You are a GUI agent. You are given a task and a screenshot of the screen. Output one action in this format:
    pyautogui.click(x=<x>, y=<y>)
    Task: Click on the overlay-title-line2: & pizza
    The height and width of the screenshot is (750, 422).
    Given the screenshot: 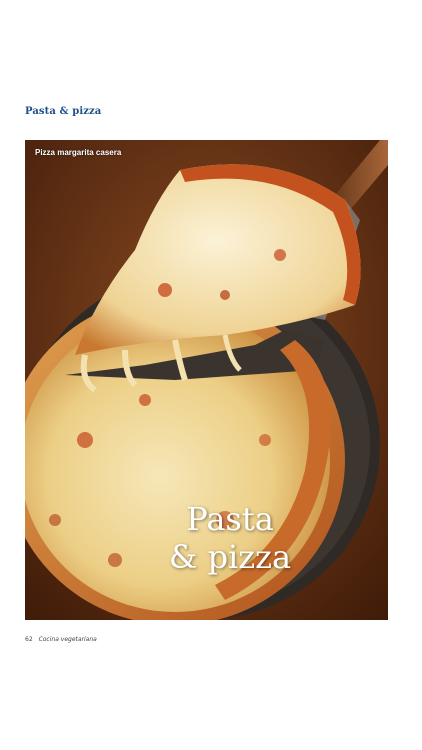 What is the action you would take?
    pyautogui.click(x=230, y=557)
    